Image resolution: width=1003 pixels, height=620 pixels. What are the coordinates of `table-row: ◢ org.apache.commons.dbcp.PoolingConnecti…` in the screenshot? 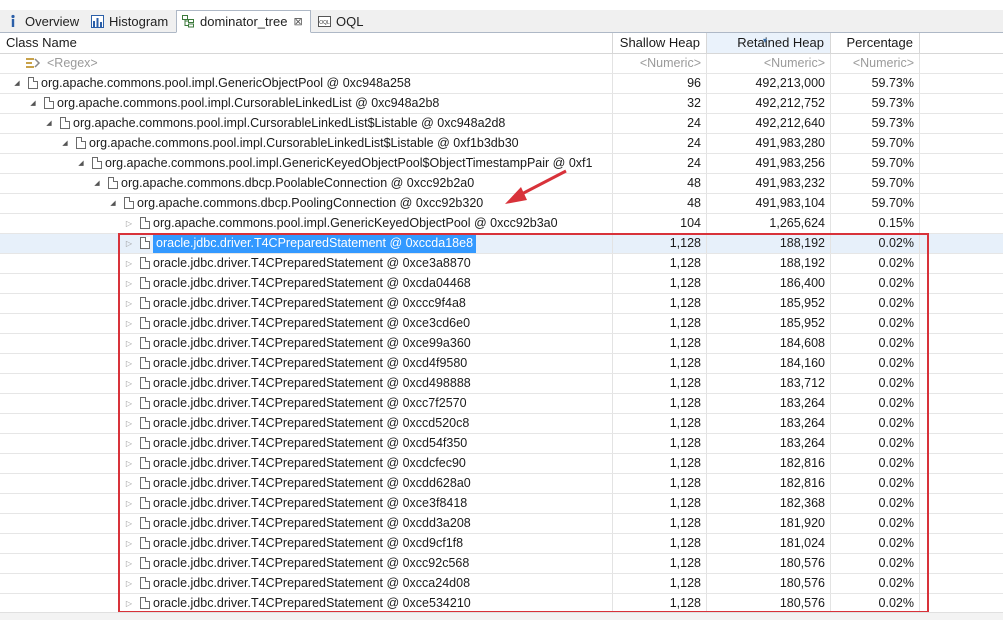 It's located at (501, 204).